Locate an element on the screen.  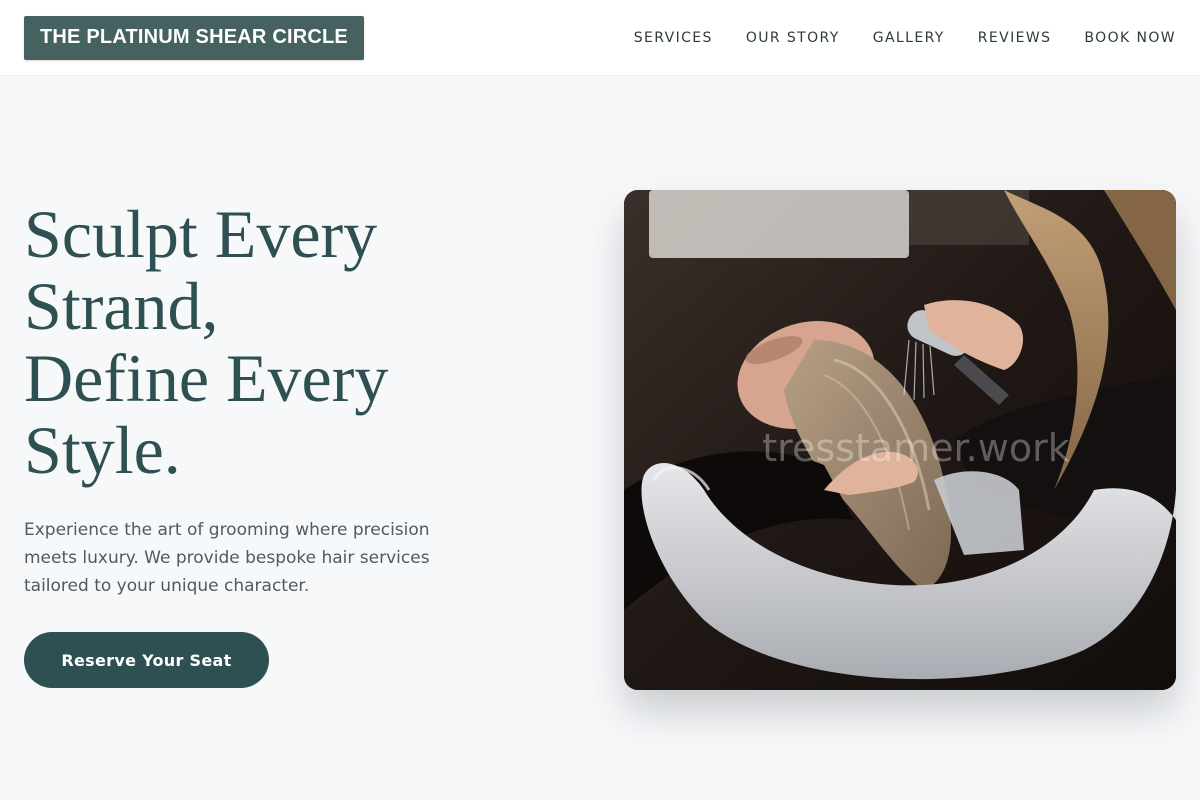
nav-link-our-story: OUR STORY is located at coordinates (793, 38).